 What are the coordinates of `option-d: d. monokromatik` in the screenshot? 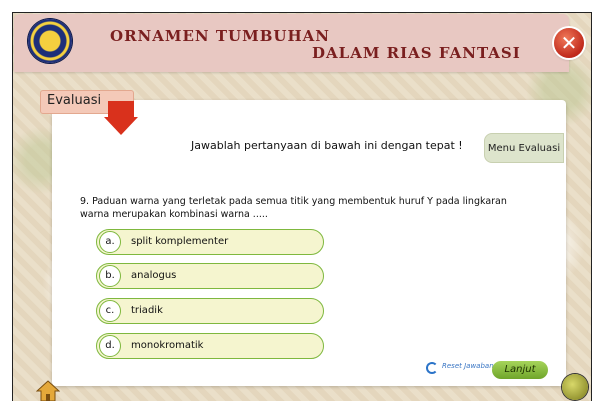 It's located at (210, 346).